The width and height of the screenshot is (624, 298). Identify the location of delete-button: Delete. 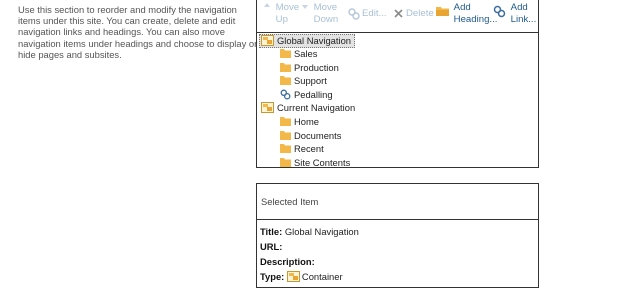
(413, 14).